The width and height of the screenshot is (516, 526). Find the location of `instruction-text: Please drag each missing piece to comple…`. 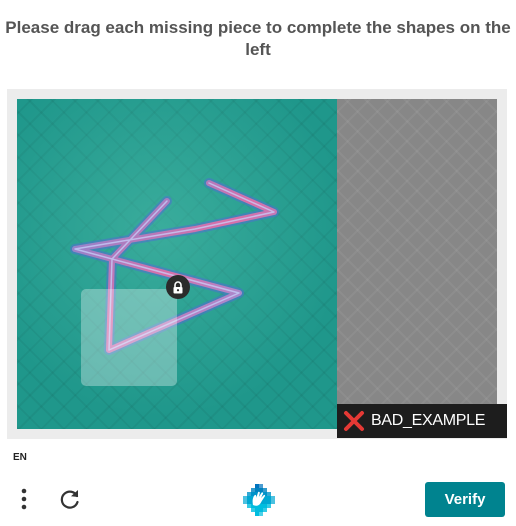

instruction-text: Please drag each missing piece to comple… is located at coordinates (258, 38).